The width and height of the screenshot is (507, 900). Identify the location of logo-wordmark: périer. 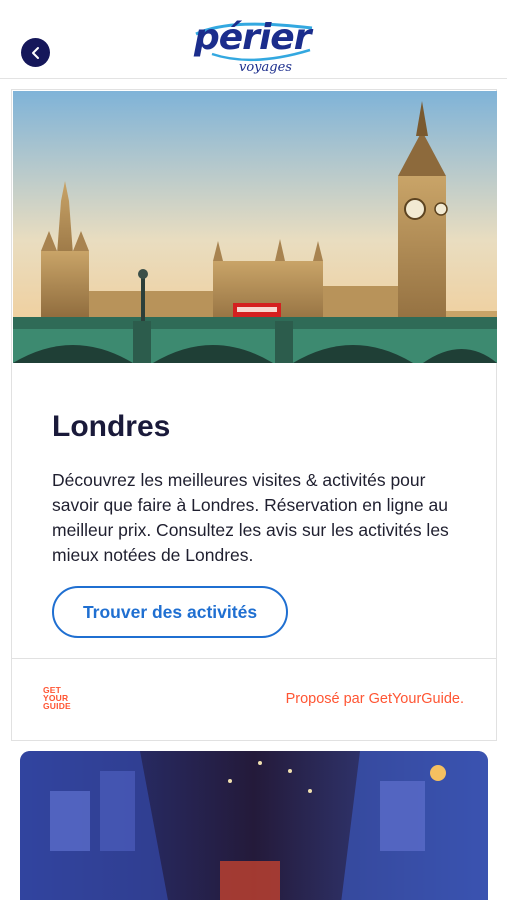
(252, 37).